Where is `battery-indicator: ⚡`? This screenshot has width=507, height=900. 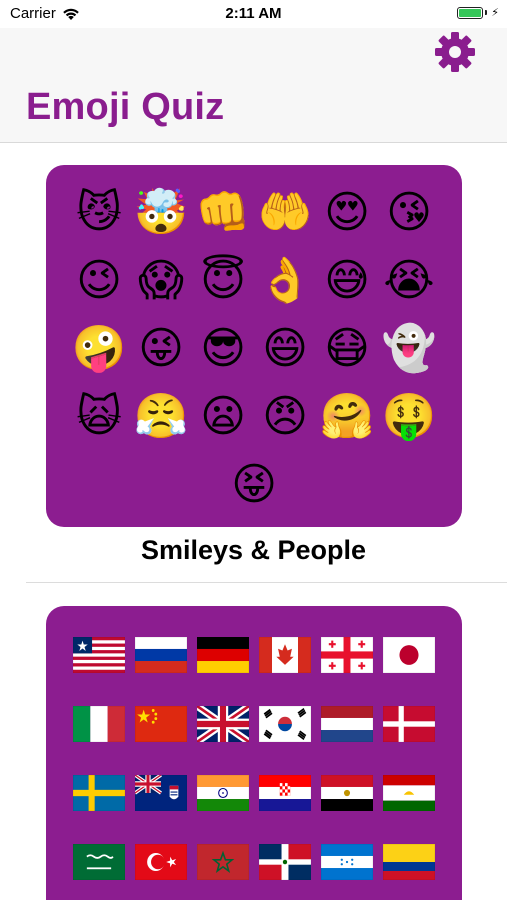 battery-indicator: ⚡ is located at coordinates (478, 12).